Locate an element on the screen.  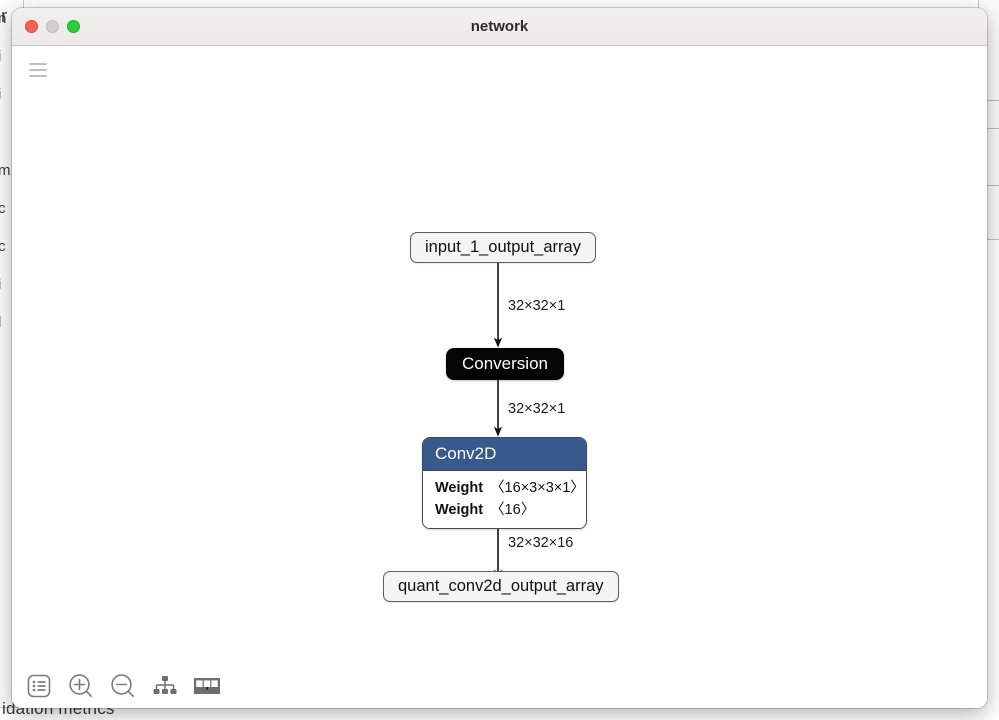
edge-label-conv2d-to-output: 32×32×16 is located at coordinates (541, 543).